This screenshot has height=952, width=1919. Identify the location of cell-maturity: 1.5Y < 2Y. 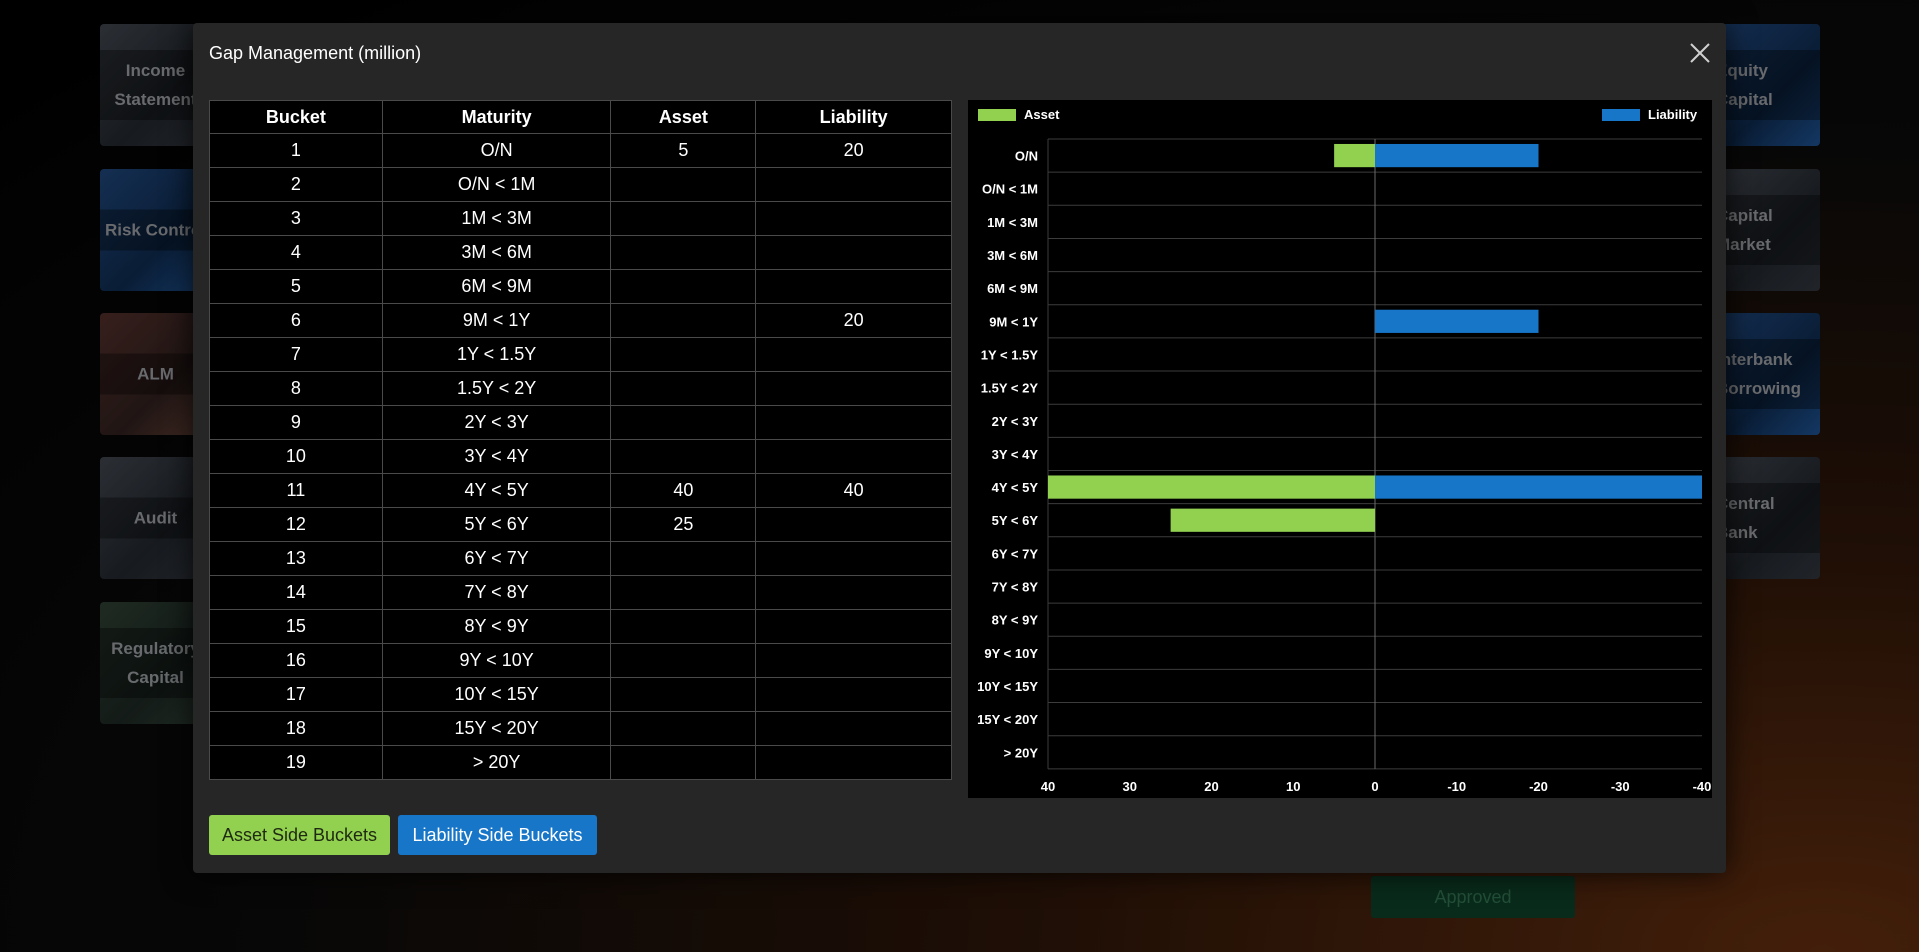
(496, 388).